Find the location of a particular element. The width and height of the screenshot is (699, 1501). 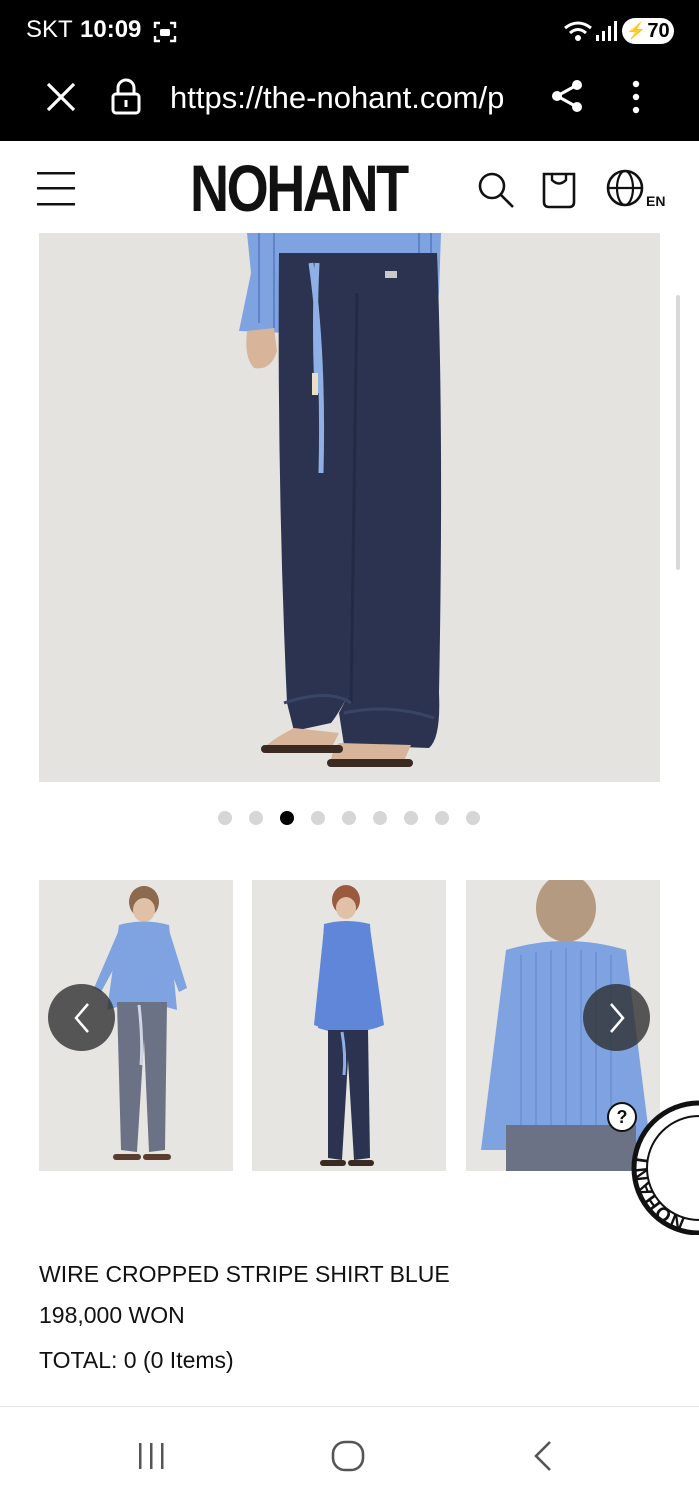

battery-level: 70 is located at coordinates (658, 30).